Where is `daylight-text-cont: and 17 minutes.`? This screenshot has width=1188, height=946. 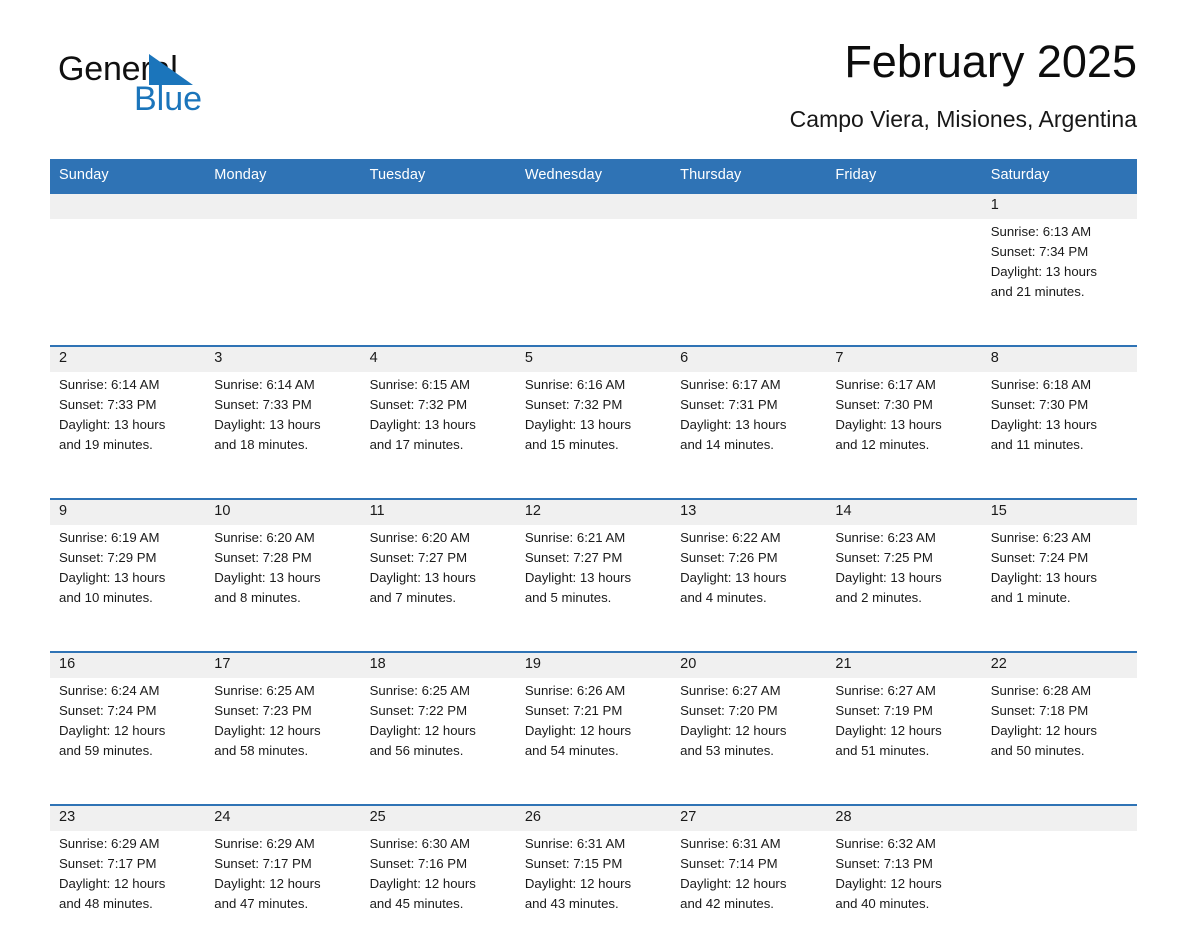 daylight-text-cont: and 17 minutes. is located at coordinates (416, 444).